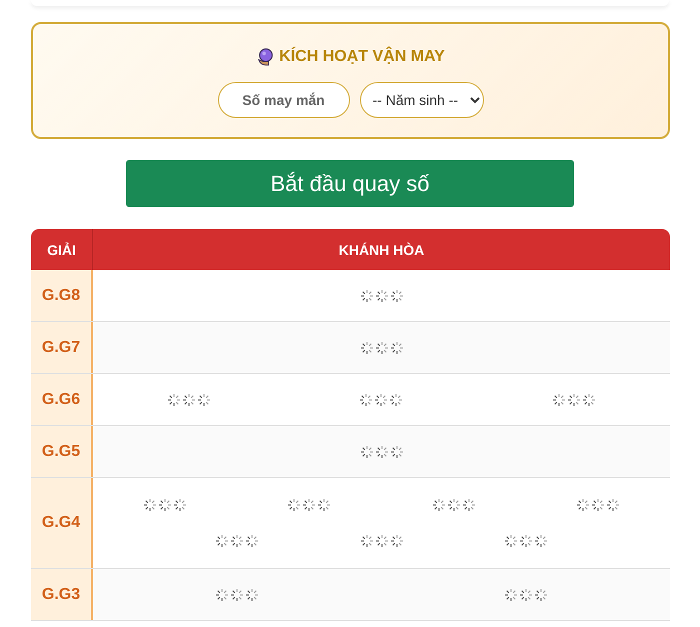  What do you see at coordinates (62, 399) in the screenshot?
I see `prize-label: G.G6` at bounding box center [62, 399].